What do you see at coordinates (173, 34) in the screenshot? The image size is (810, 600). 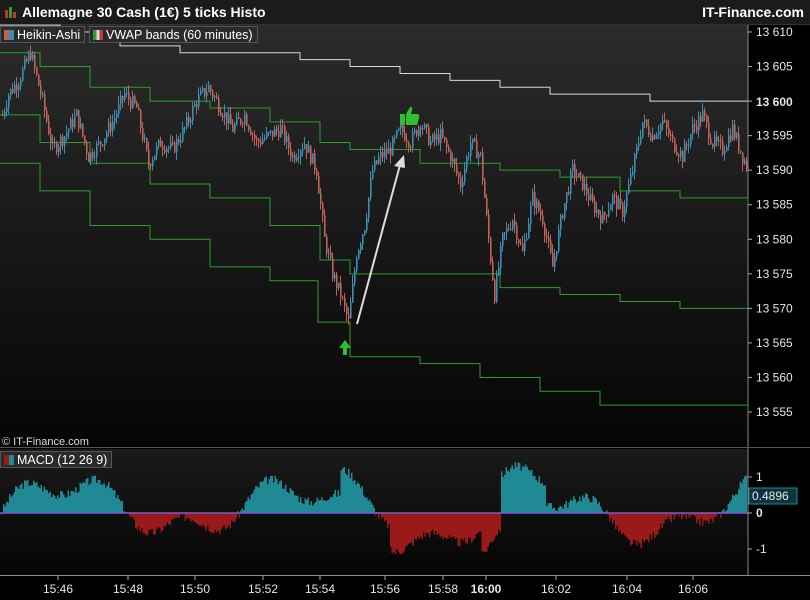 I see `legend-vwap-bands: VWAP bands (60 minutes)` at bounding box center [173, 34].